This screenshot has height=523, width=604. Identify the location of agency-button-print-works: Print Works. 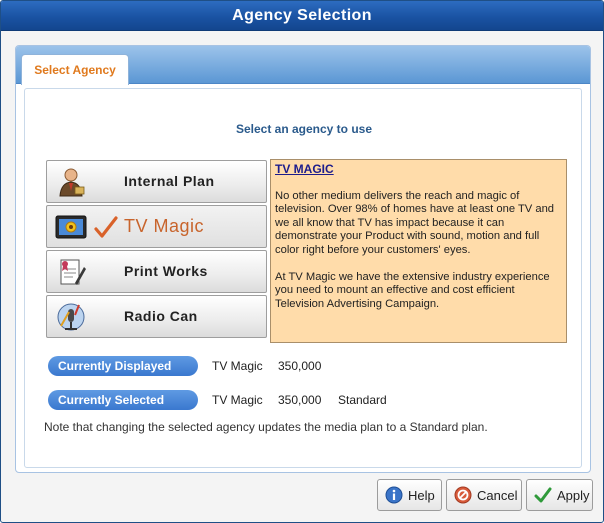
(156, 271).